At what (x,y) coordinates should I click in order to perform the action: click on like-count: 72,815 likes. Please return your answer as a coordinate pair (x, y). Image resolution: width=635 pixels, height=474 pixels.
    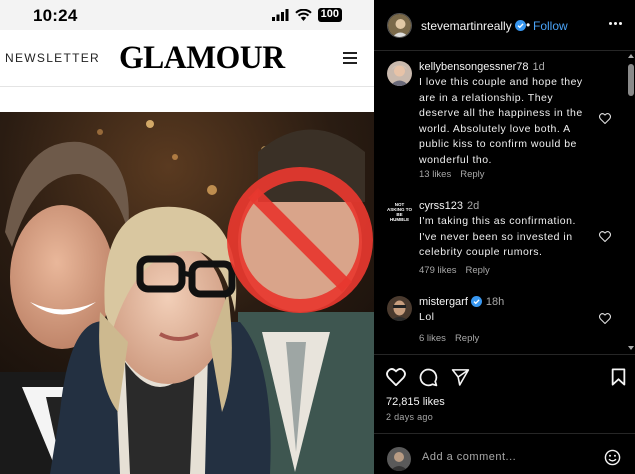
    Looking at the image, I should click on (415, 402).